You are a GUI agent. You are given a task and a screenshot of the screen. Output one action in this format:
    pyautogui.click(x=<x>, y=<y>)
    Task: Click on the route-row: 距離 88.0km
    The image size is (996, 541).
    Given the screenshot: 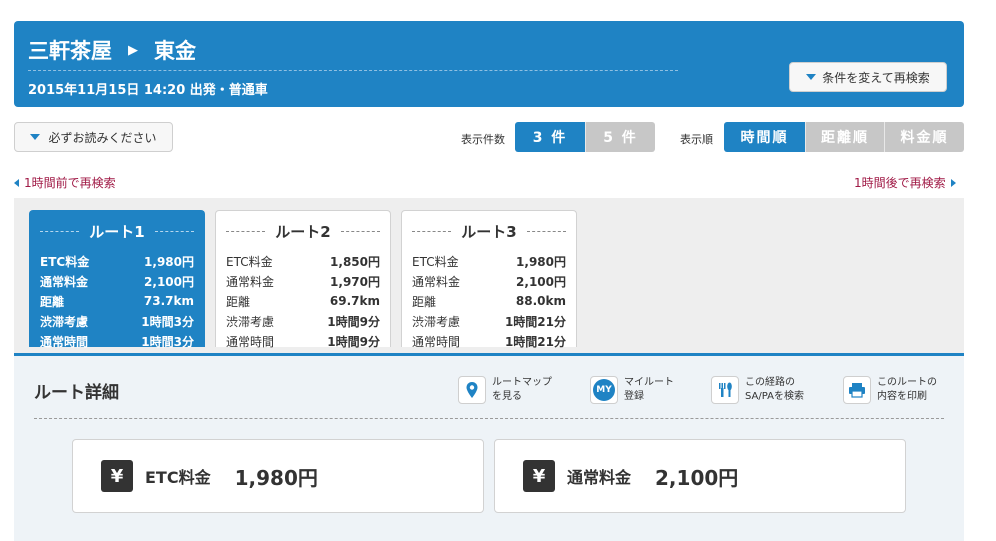 What is the action you would take?
    pyautogui.click(x=489, y=301)
    